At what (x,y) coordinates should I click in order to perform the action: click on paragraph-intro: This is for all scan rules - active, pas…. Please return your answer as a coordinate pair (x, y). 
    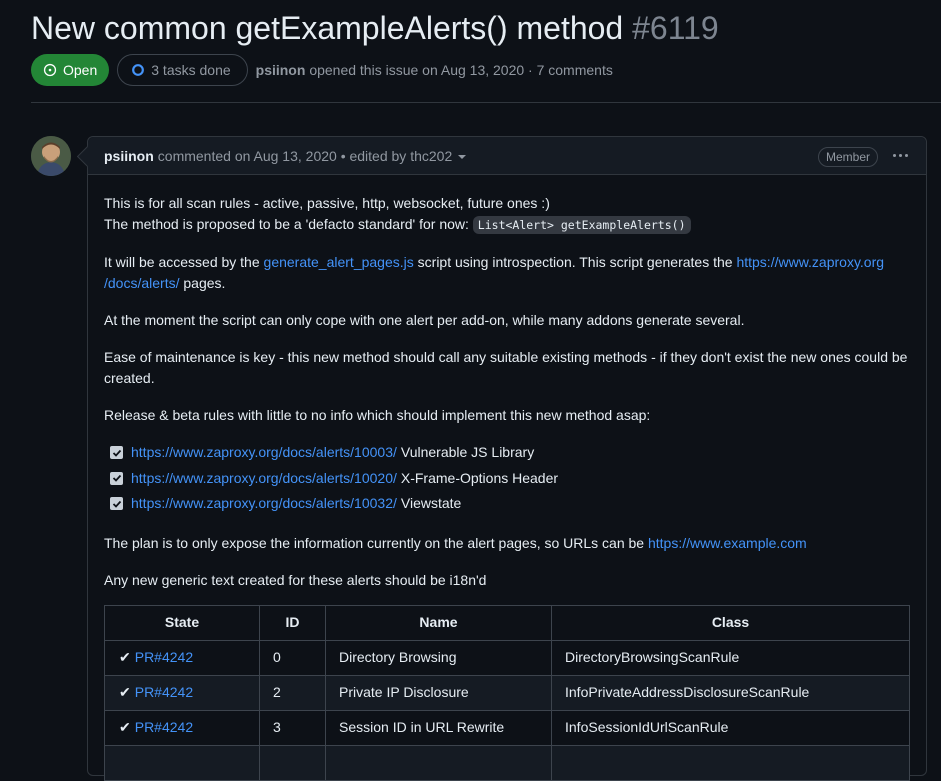
    Looking at the image, I should click on (507, 214).